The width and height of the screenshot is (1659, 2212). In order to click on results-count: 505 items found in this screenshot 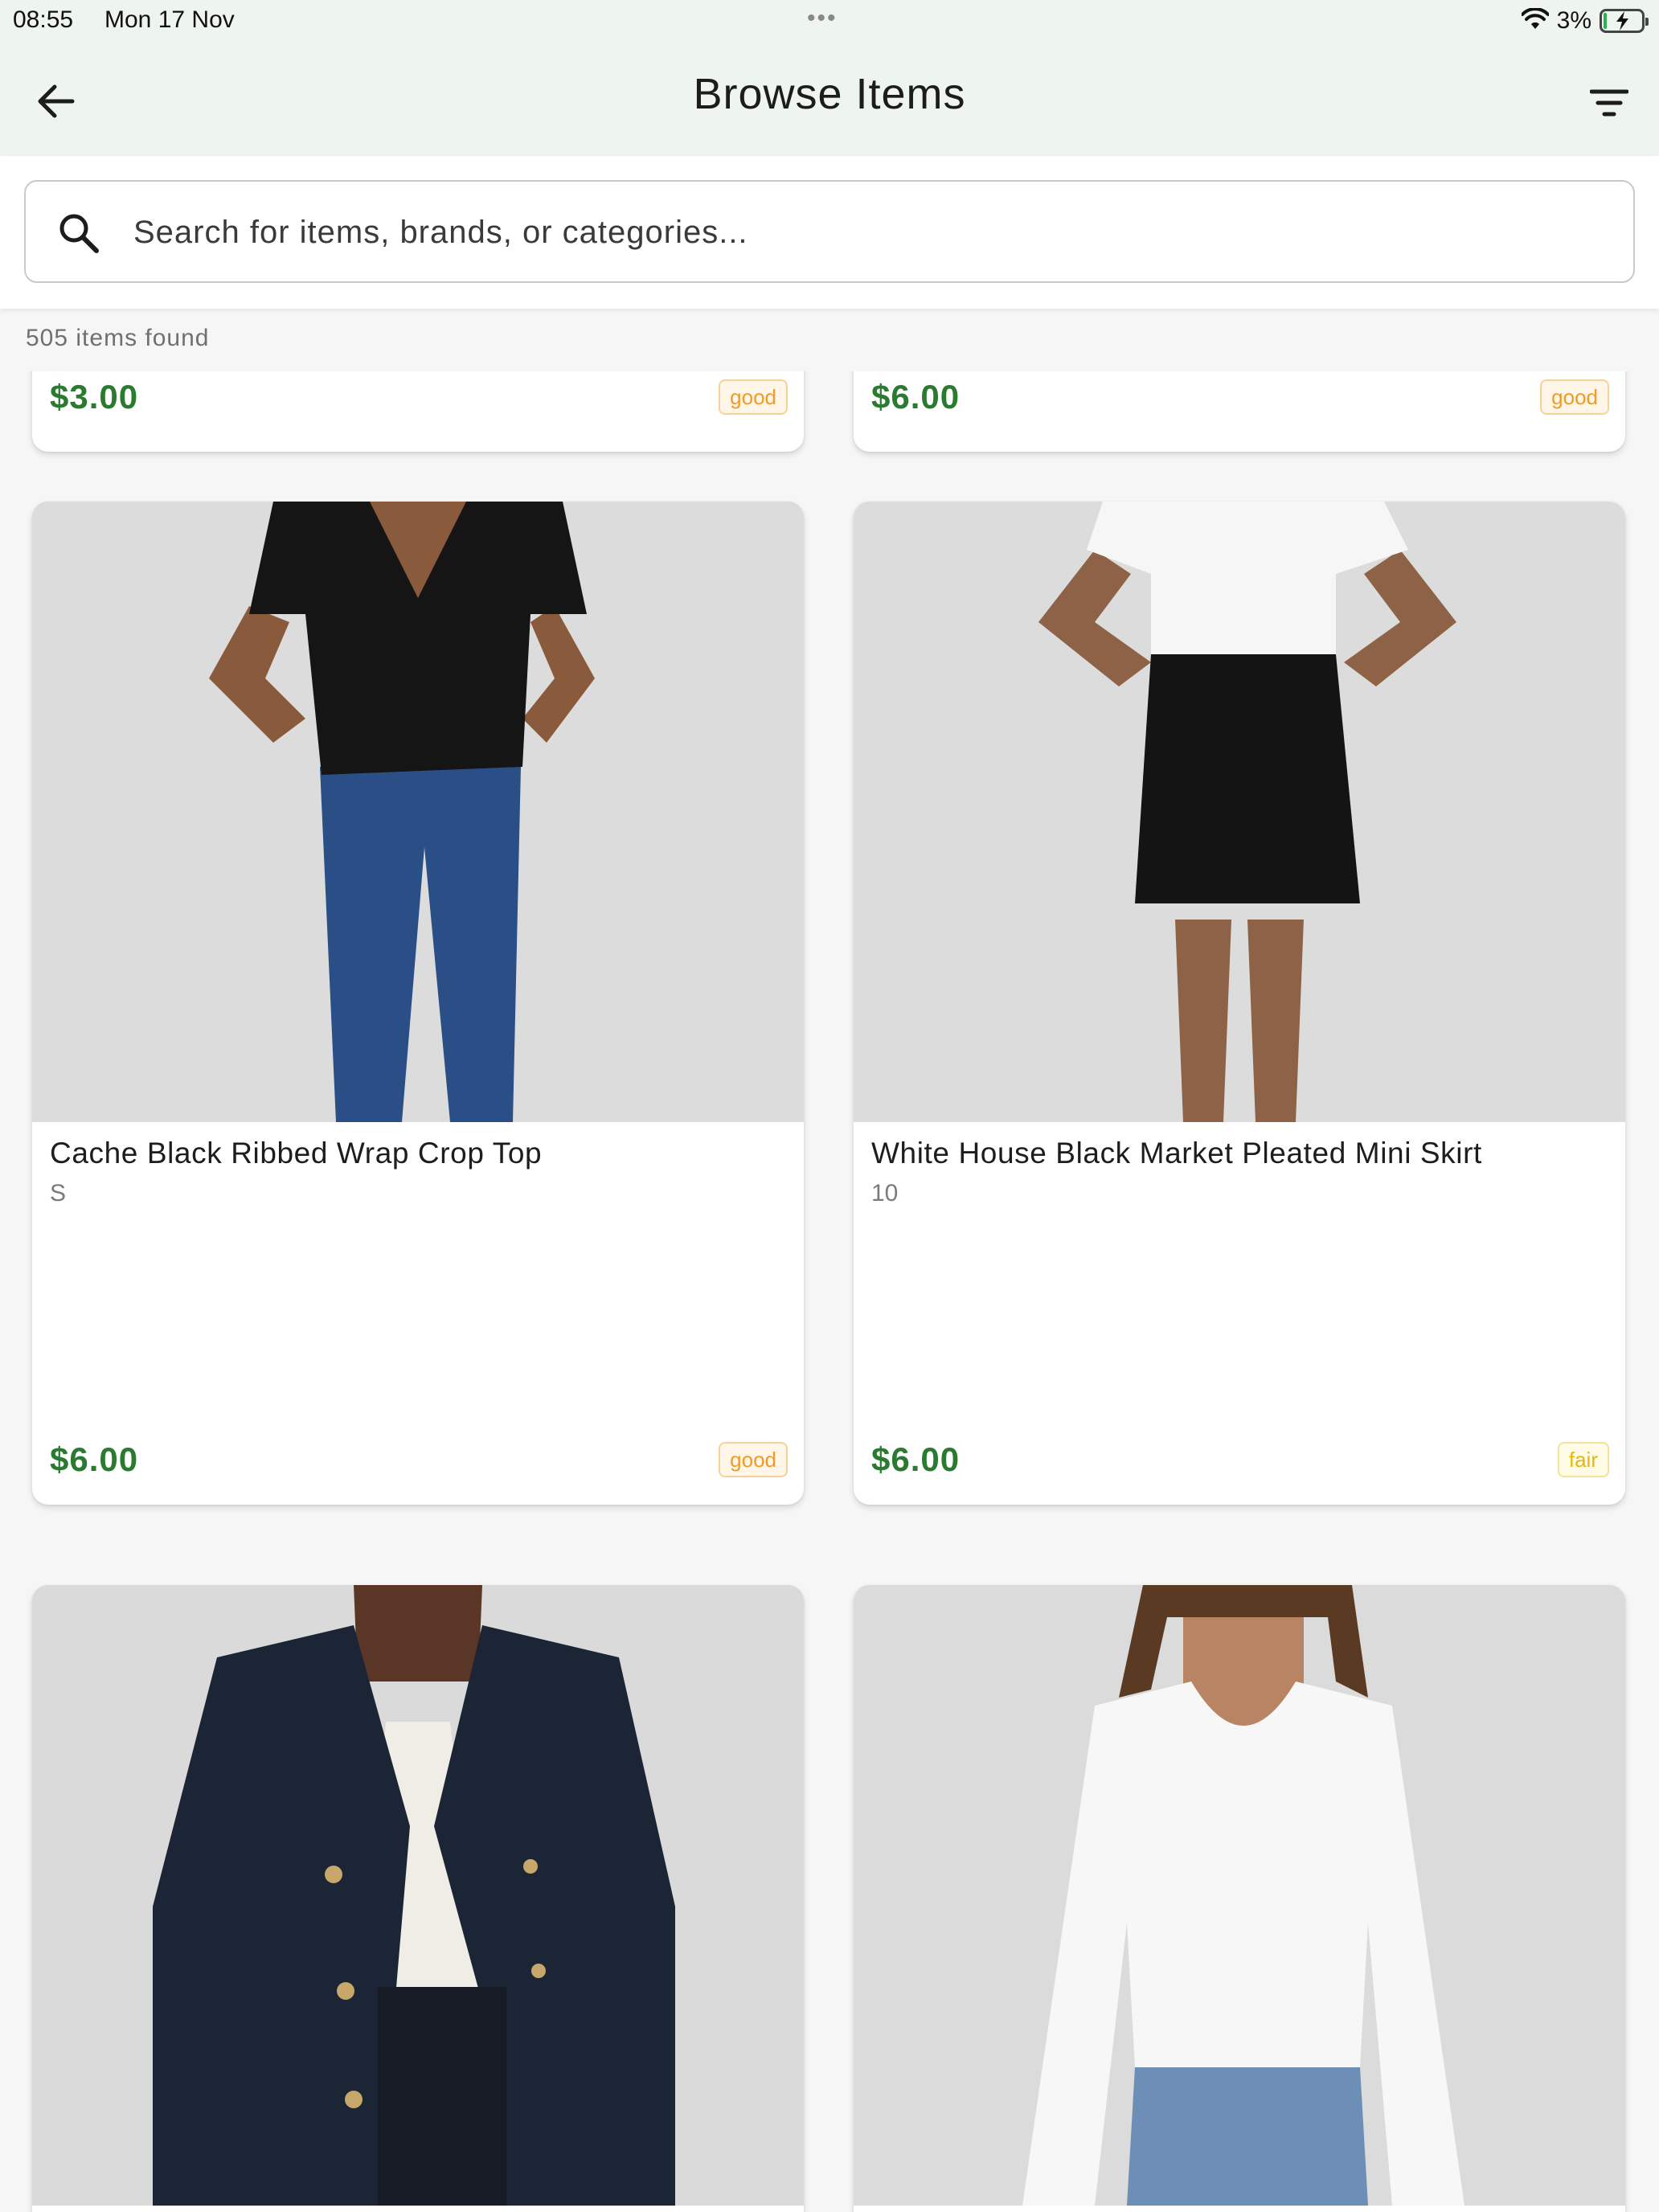, I will do `click(118, 338)`.